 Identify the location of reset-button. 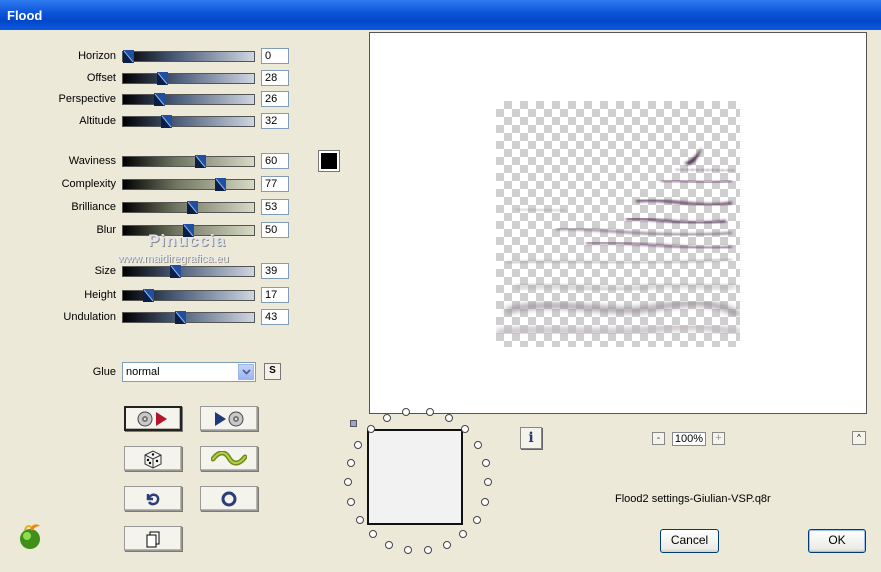
(229, 498).